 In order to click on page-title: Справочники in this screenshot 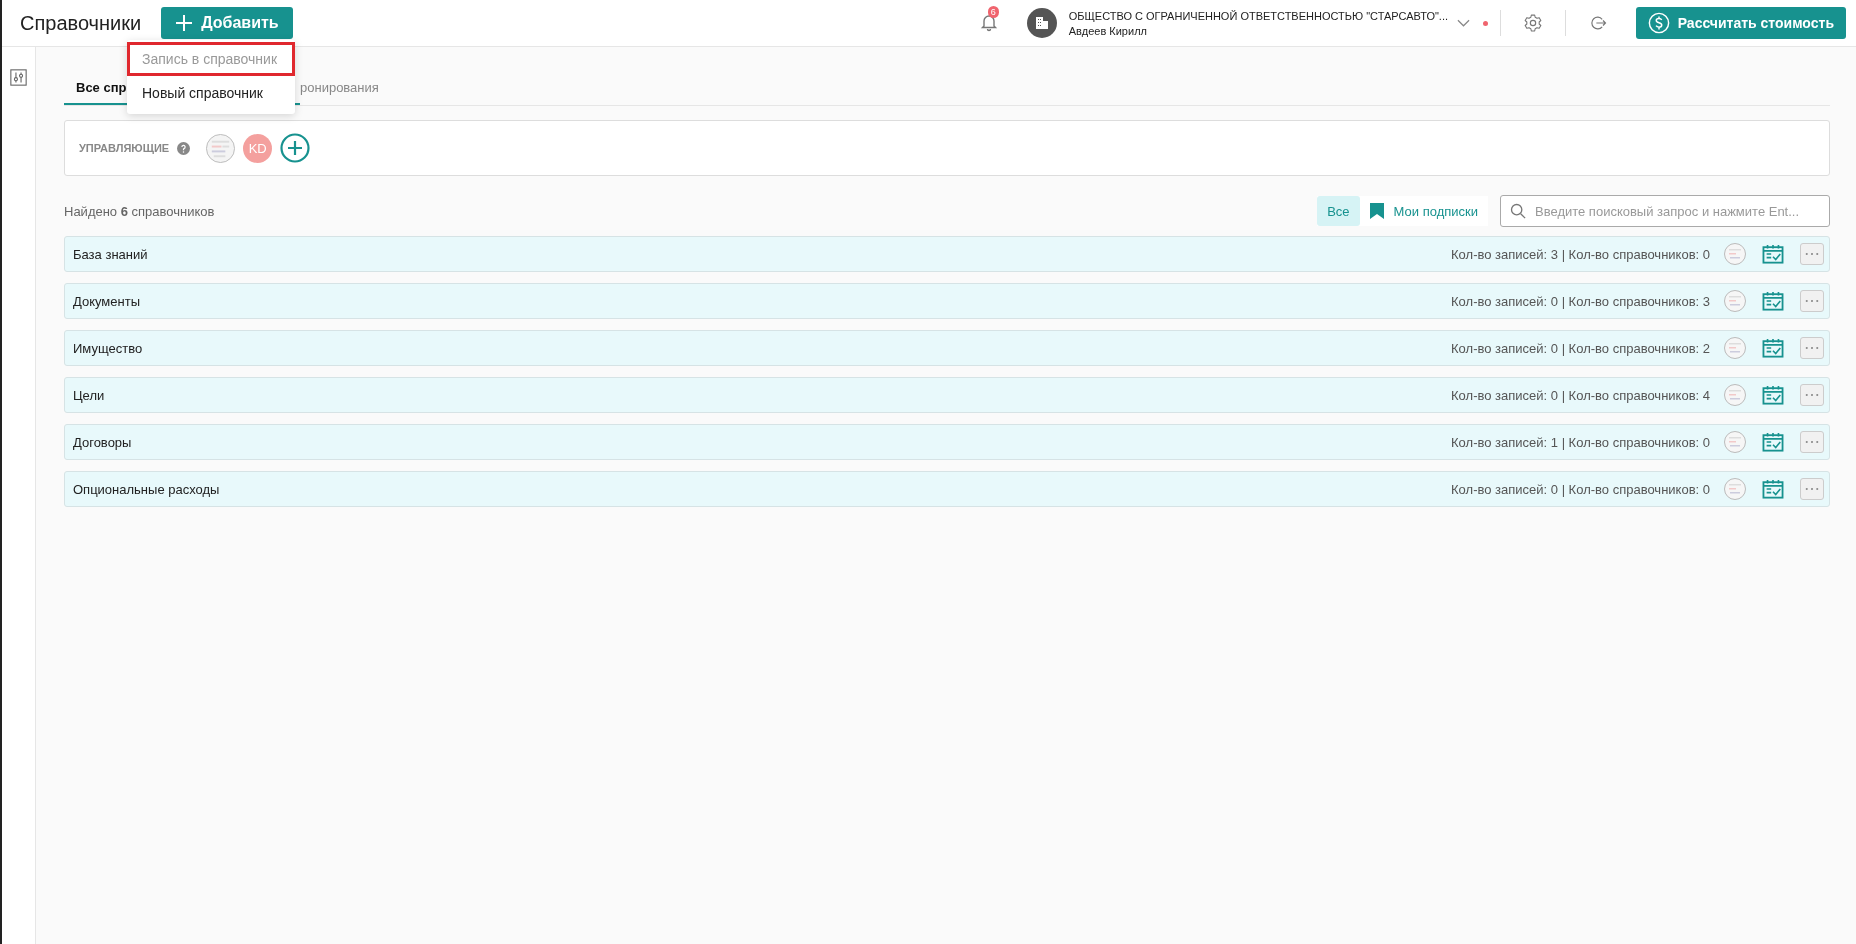, I will do `click(81, 23)`.